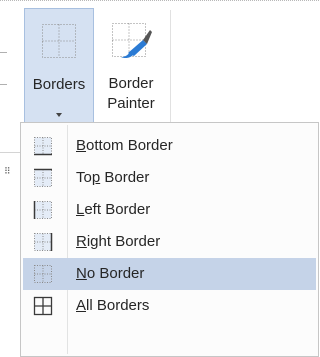  What do you see at coordinates (7, 171) in the screenshot?
I see `ruler-marker: ⠿` at bounding box center [7, 171].